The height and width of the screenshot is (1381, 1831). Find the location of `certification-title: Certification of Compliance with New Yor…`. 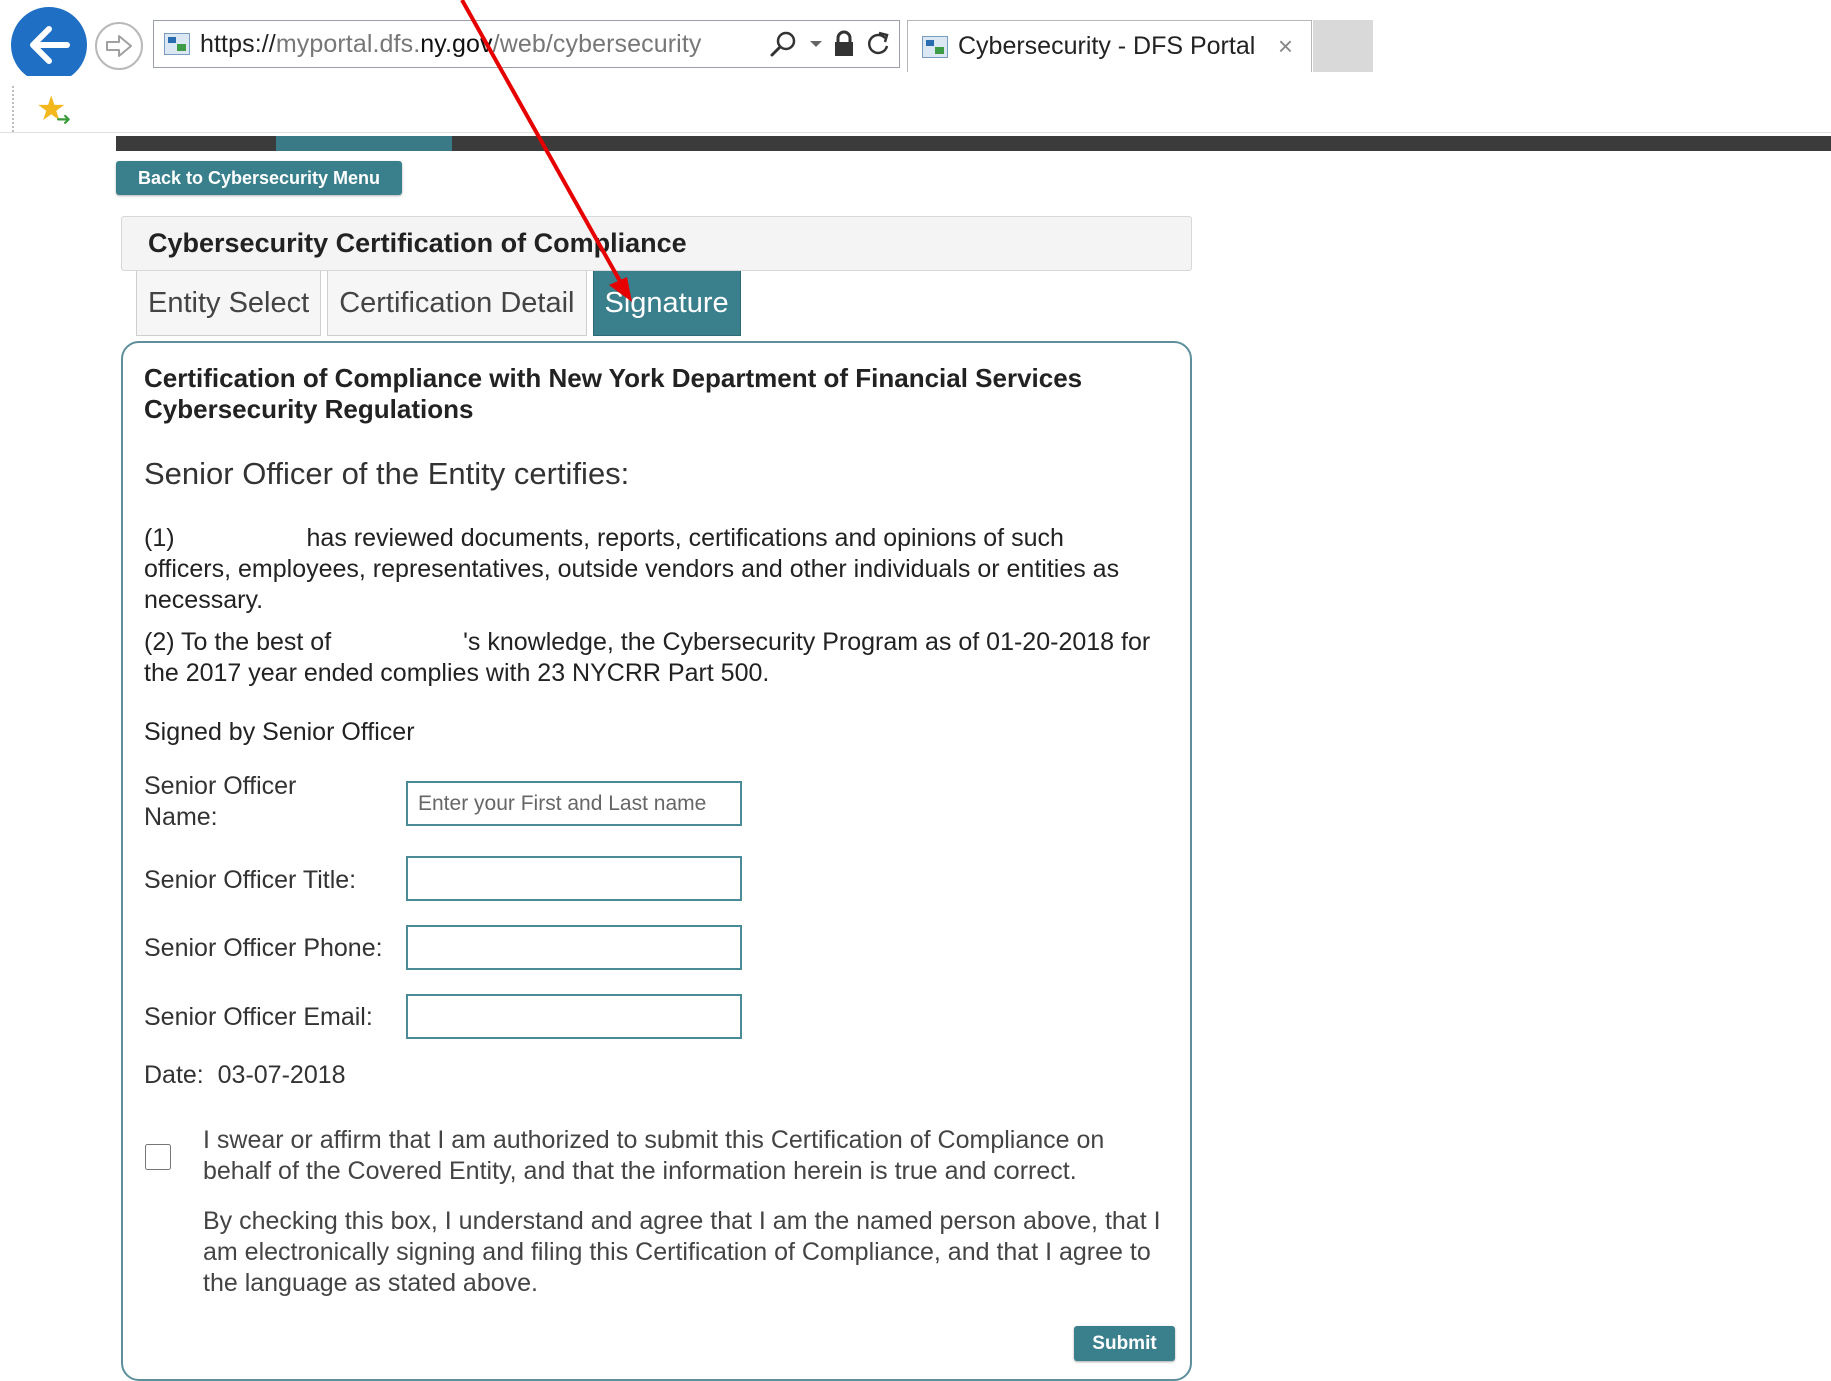

certification-title: Certification of Compliance with New Yor… is located at coordinates (613, 393).